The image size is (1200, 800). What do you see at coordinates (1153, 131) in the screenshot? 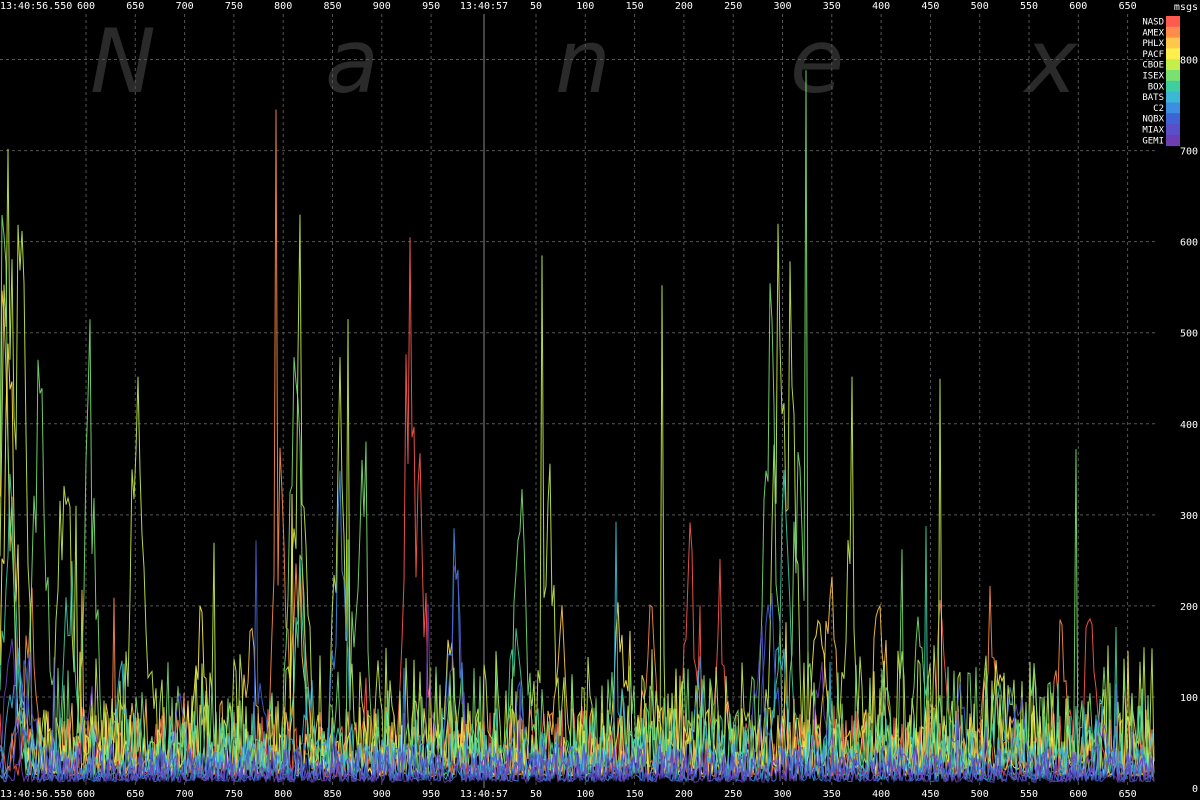
I see `legend-label: MIAX` at bounding box center [1153, 131].